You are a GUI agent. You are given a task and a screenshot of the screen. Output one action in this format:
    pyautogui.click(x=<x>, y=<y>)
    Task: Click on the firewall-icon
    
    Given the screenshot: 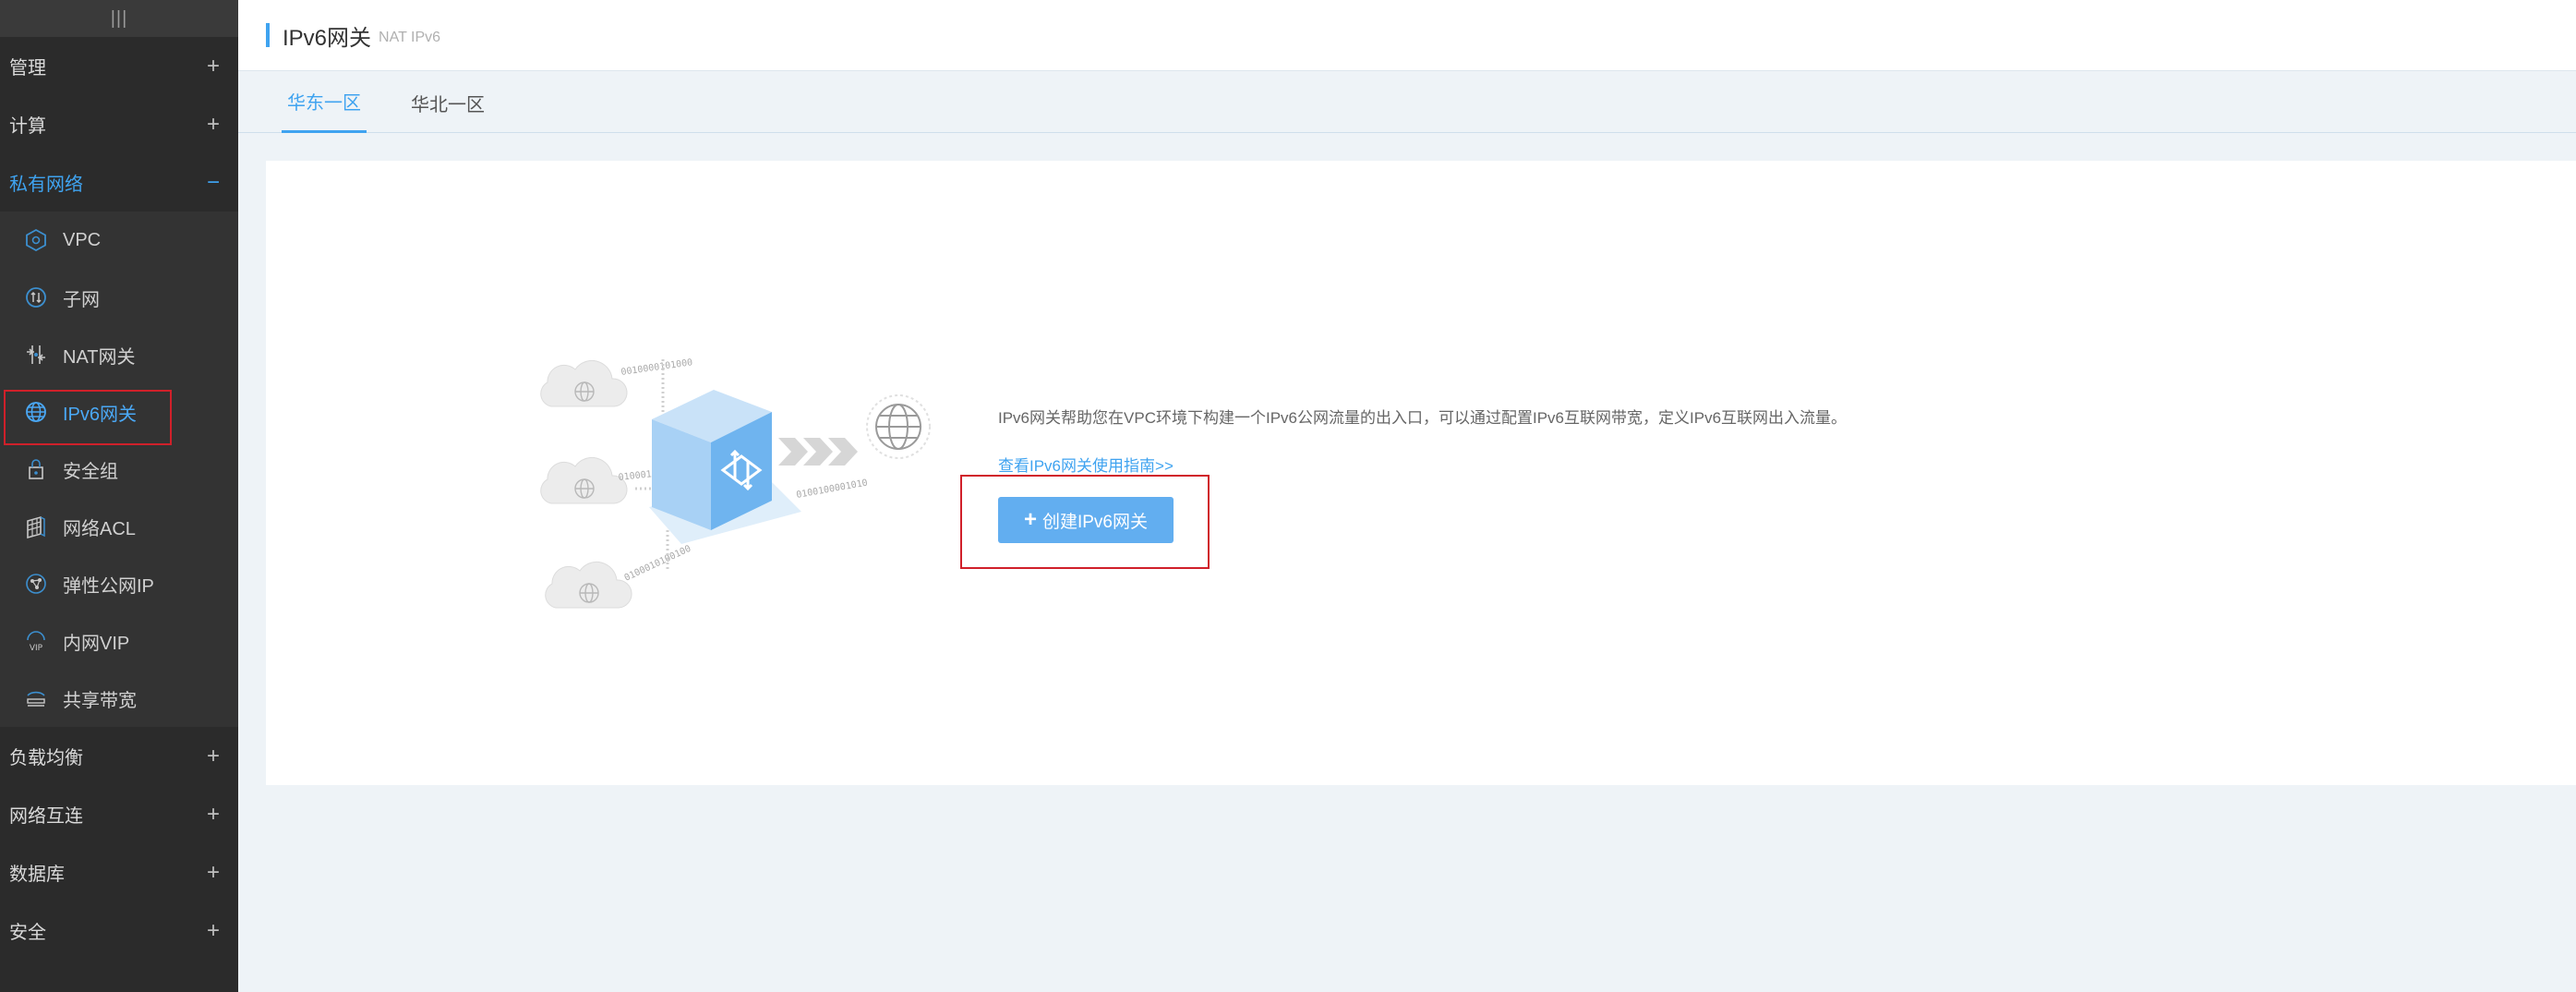 What is the action you would take?
    pyautogui.click(x=36, y=527)
    